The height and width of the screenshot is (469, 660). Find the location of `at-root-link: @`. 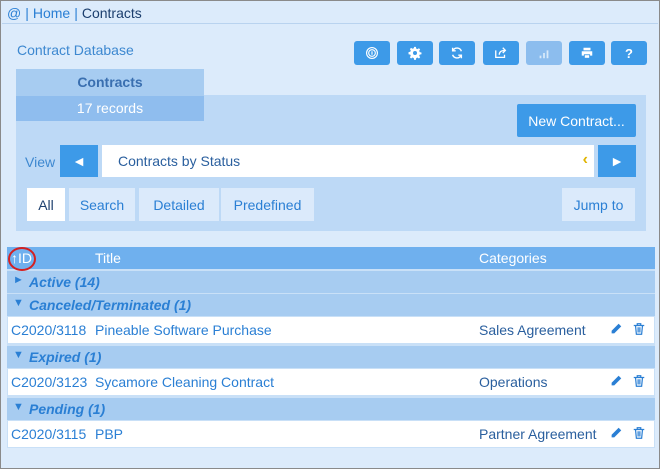

at-root-link: @ is located at coordinates (14, 13).